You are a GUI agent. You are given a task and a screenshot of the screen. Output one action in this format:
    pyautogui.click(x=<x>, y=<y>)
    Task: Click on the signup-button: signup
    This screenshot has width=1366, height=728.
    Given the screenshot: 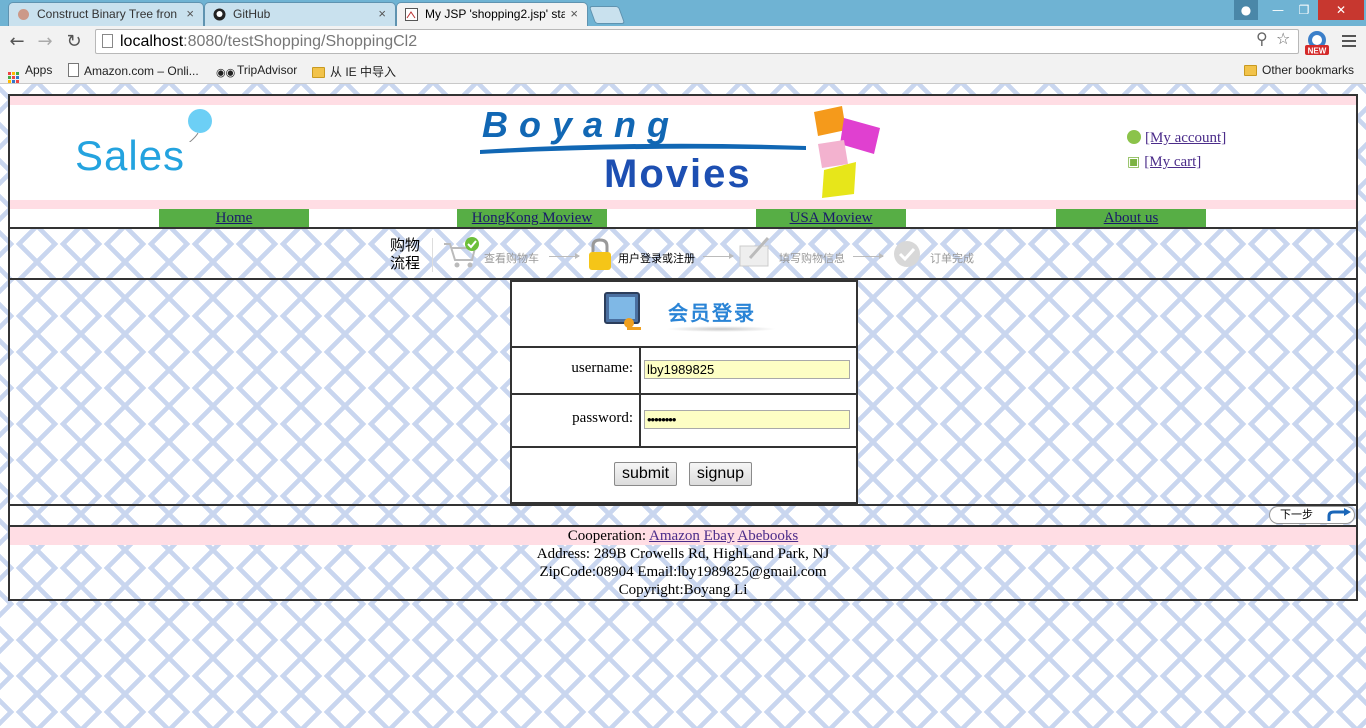 What is the action you would take?
    pyautogui.click(x=720, y=474)
    